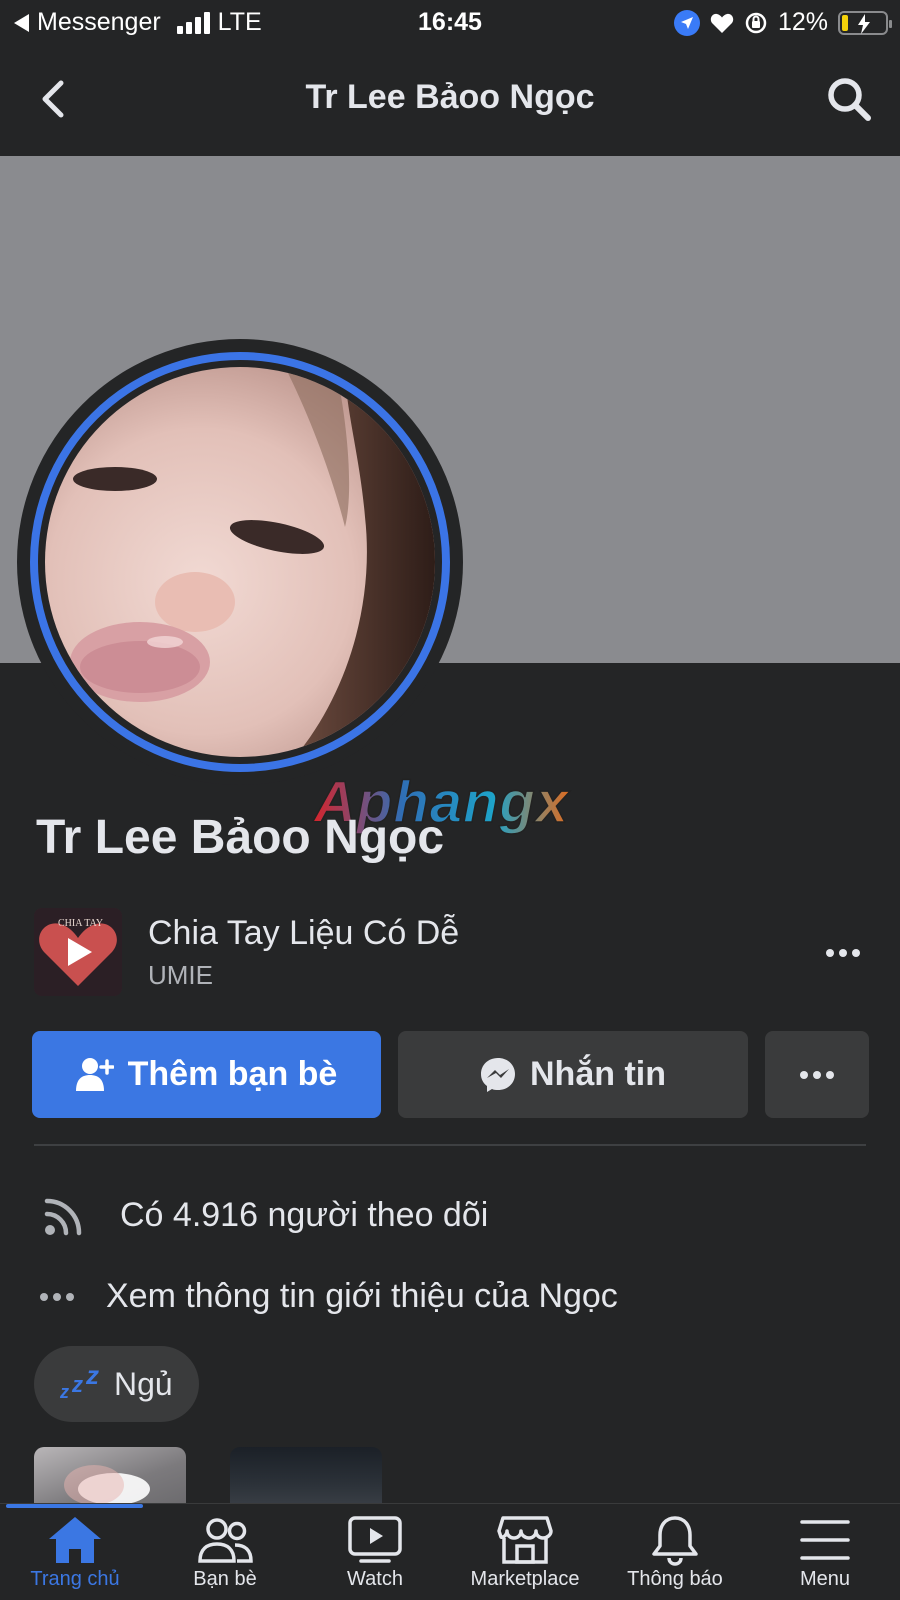 The height and width of the screenshot is (1600, 900). I want to click on watch-icon, so click(375, 1539).